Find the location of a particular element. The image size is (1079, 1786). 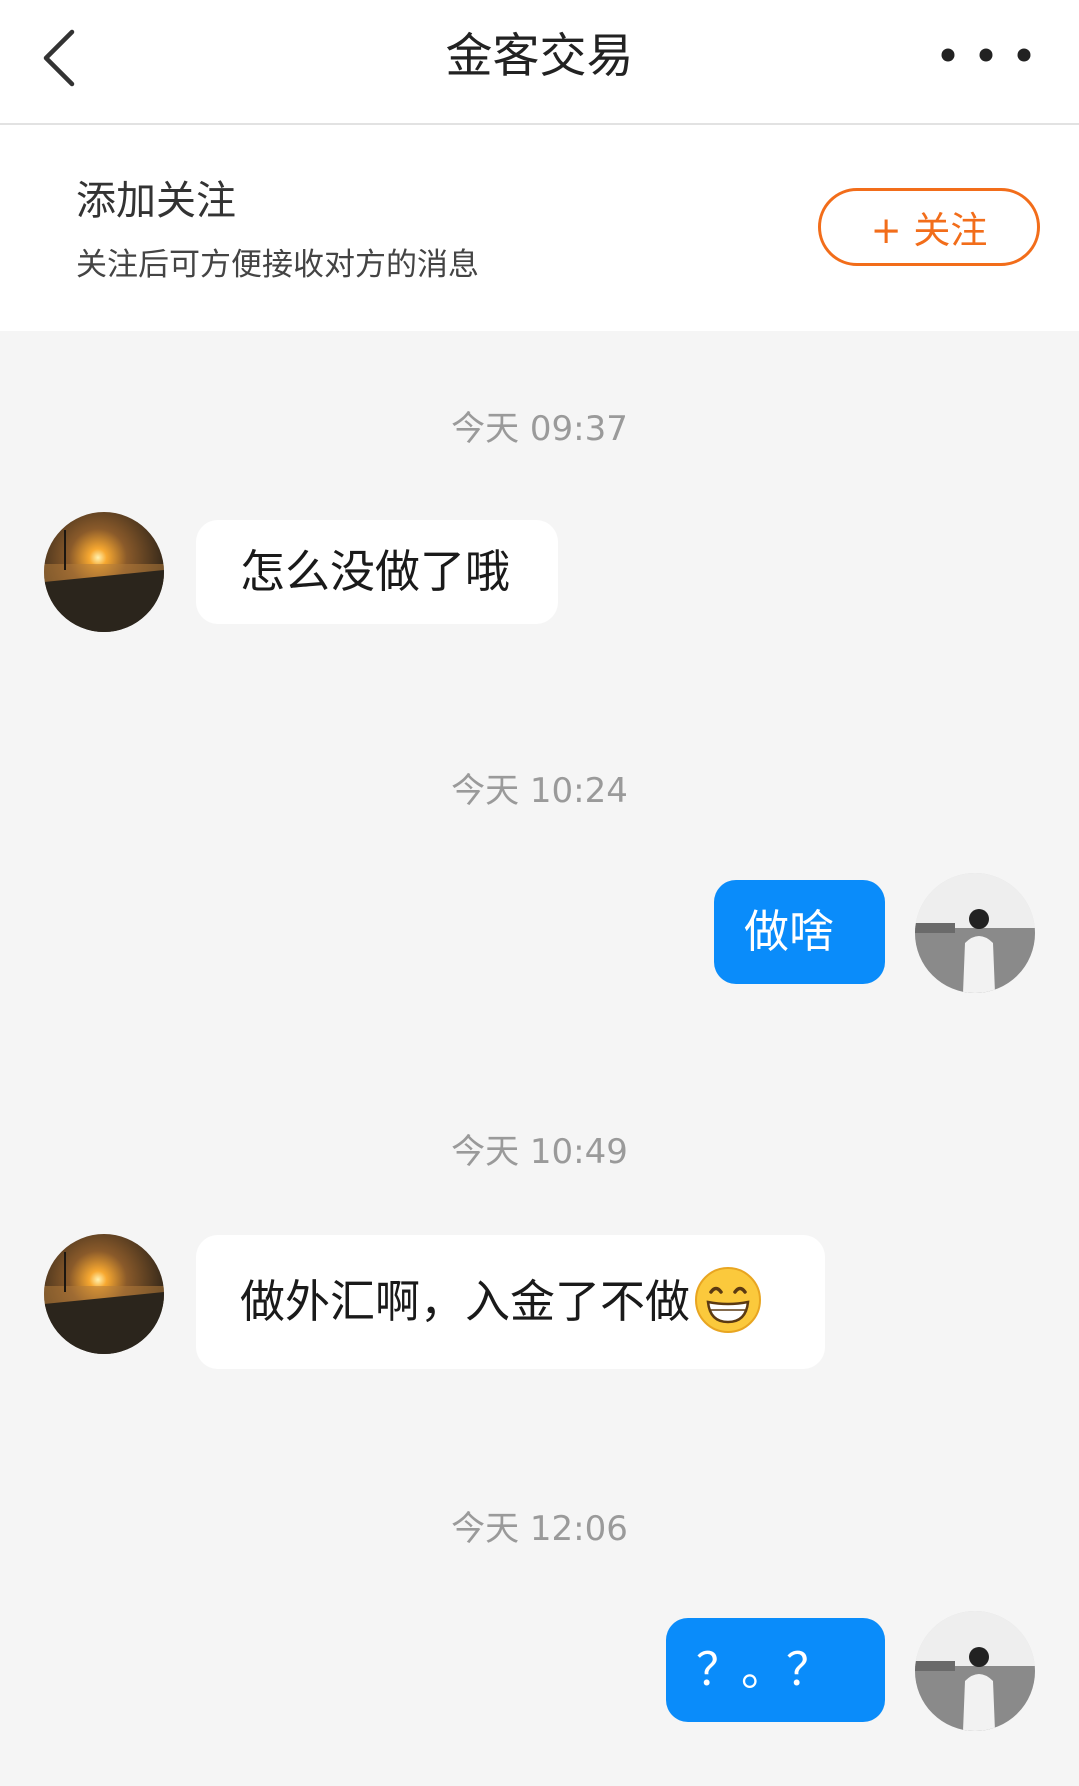

more-dots-icon is located at coordinates (986, 55).